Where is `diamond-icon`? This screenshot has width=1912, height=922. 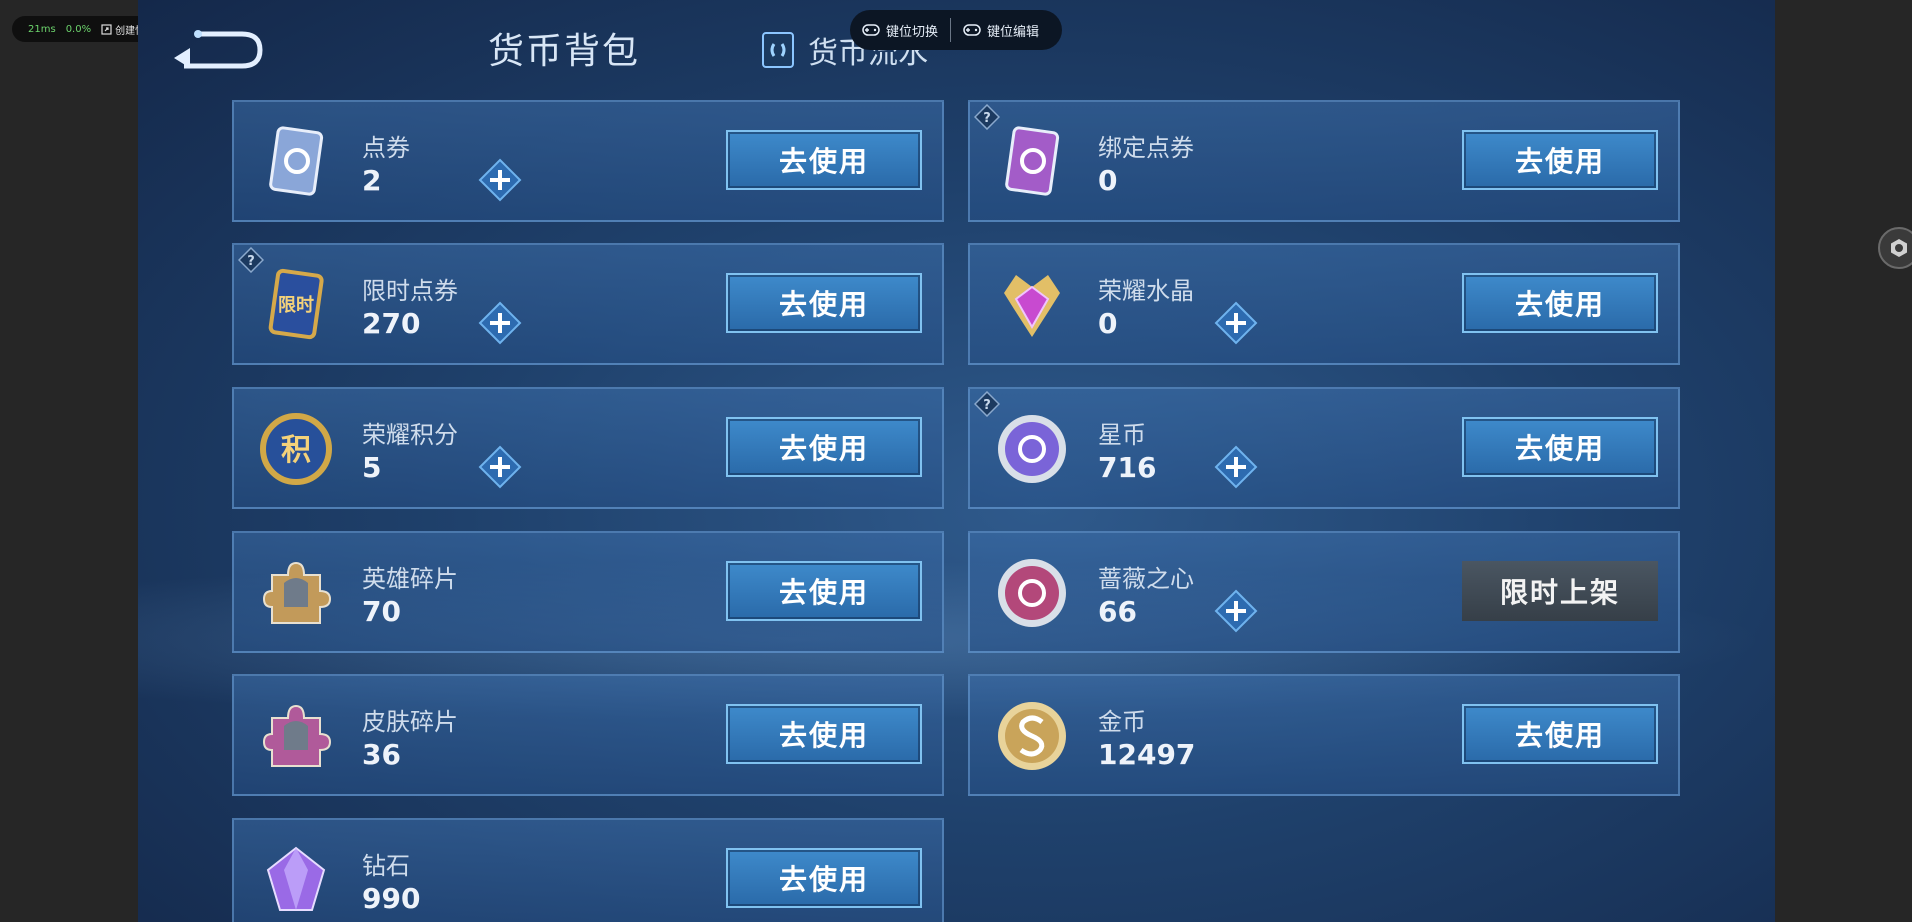 diamond-icon is located at coordinates (296, 878).